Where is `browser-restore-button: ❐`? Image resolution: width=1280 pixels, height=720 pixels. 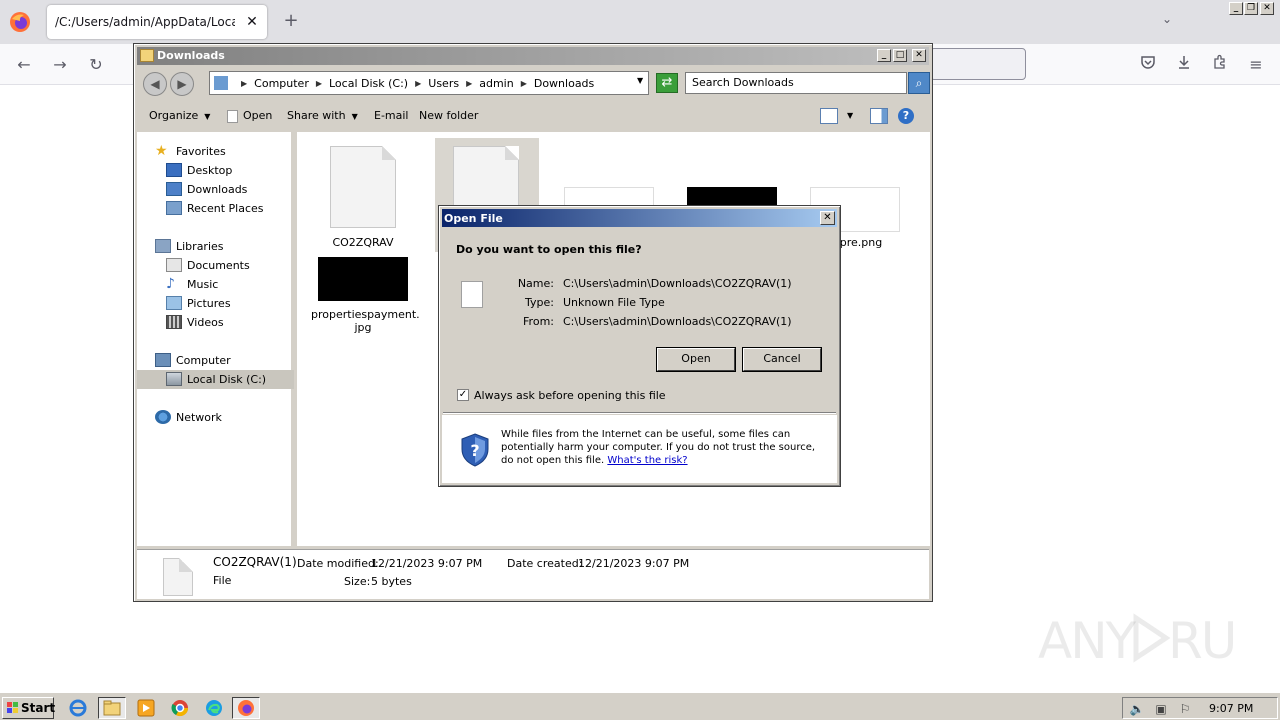
browser-restore-button: ❐ is located at coordinates (1251, 8).